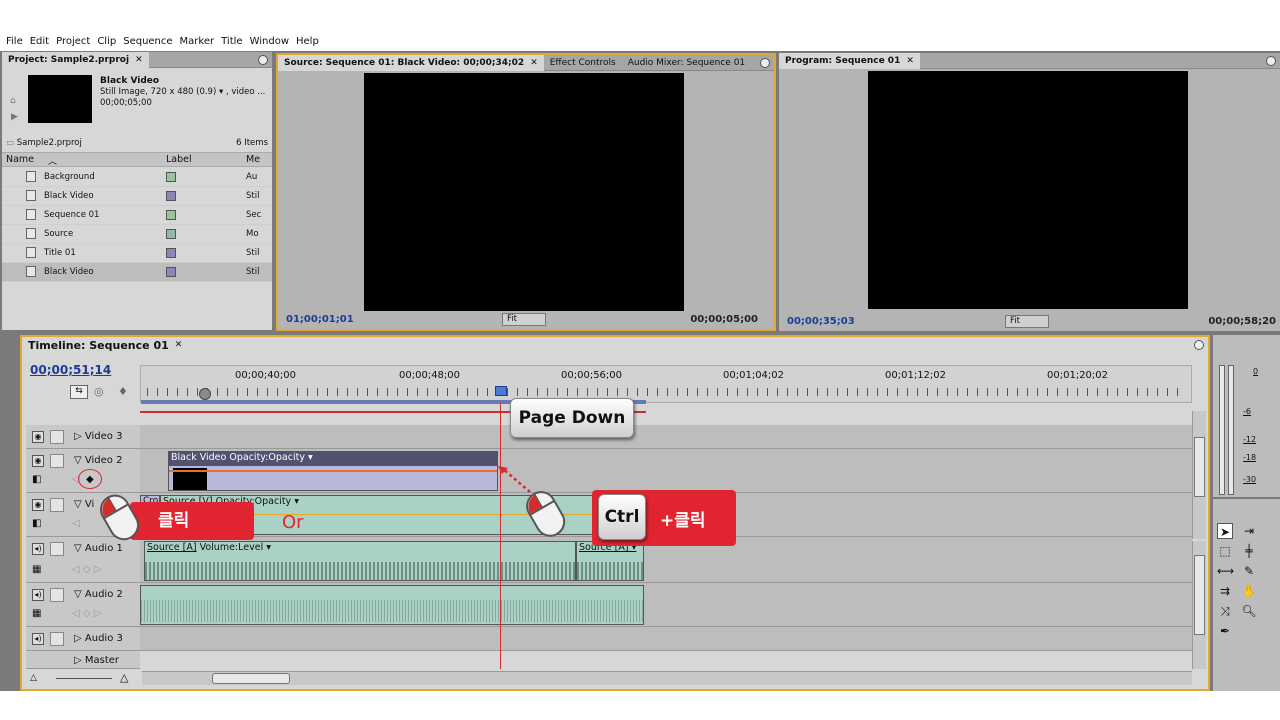 The height and width of the screenshot is (720, 1280). What do you see at coordinates (233, 43) in the screenshot?
I see `menu-title: Title` at bounding box center [233, 43].